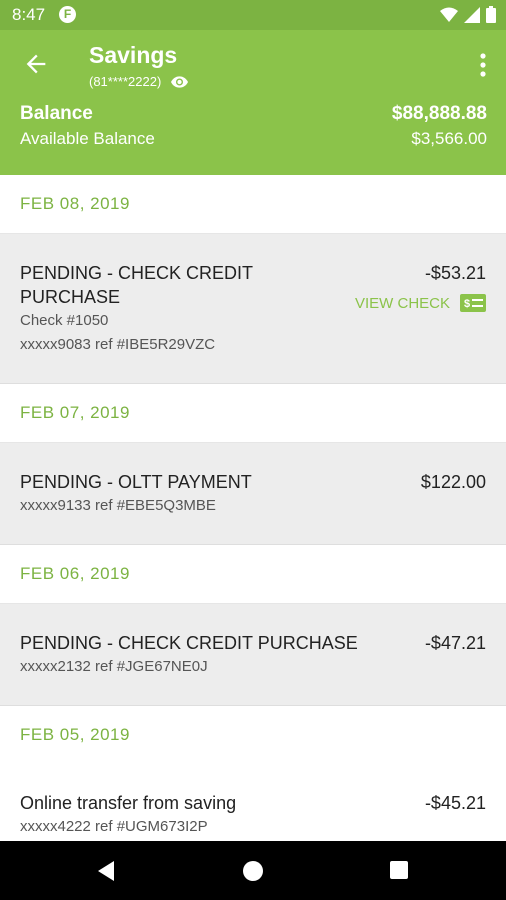 The height and width of the screenshot is (900, 506). I want to click on view-check-button: VIEW CHECK $, so click(420, 303).